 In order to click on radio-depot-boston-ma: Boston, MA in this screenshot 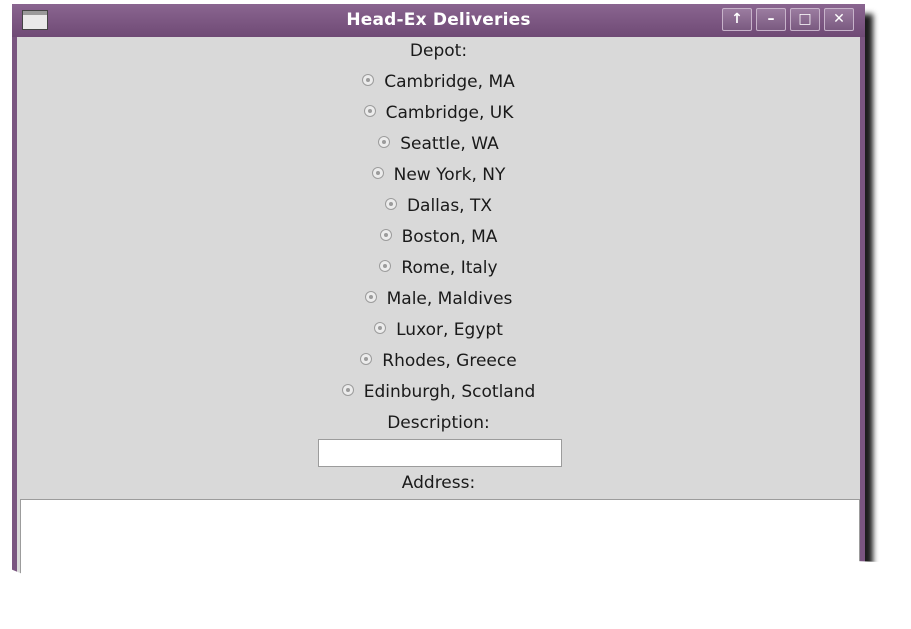, I will do `click(438, 237)`.